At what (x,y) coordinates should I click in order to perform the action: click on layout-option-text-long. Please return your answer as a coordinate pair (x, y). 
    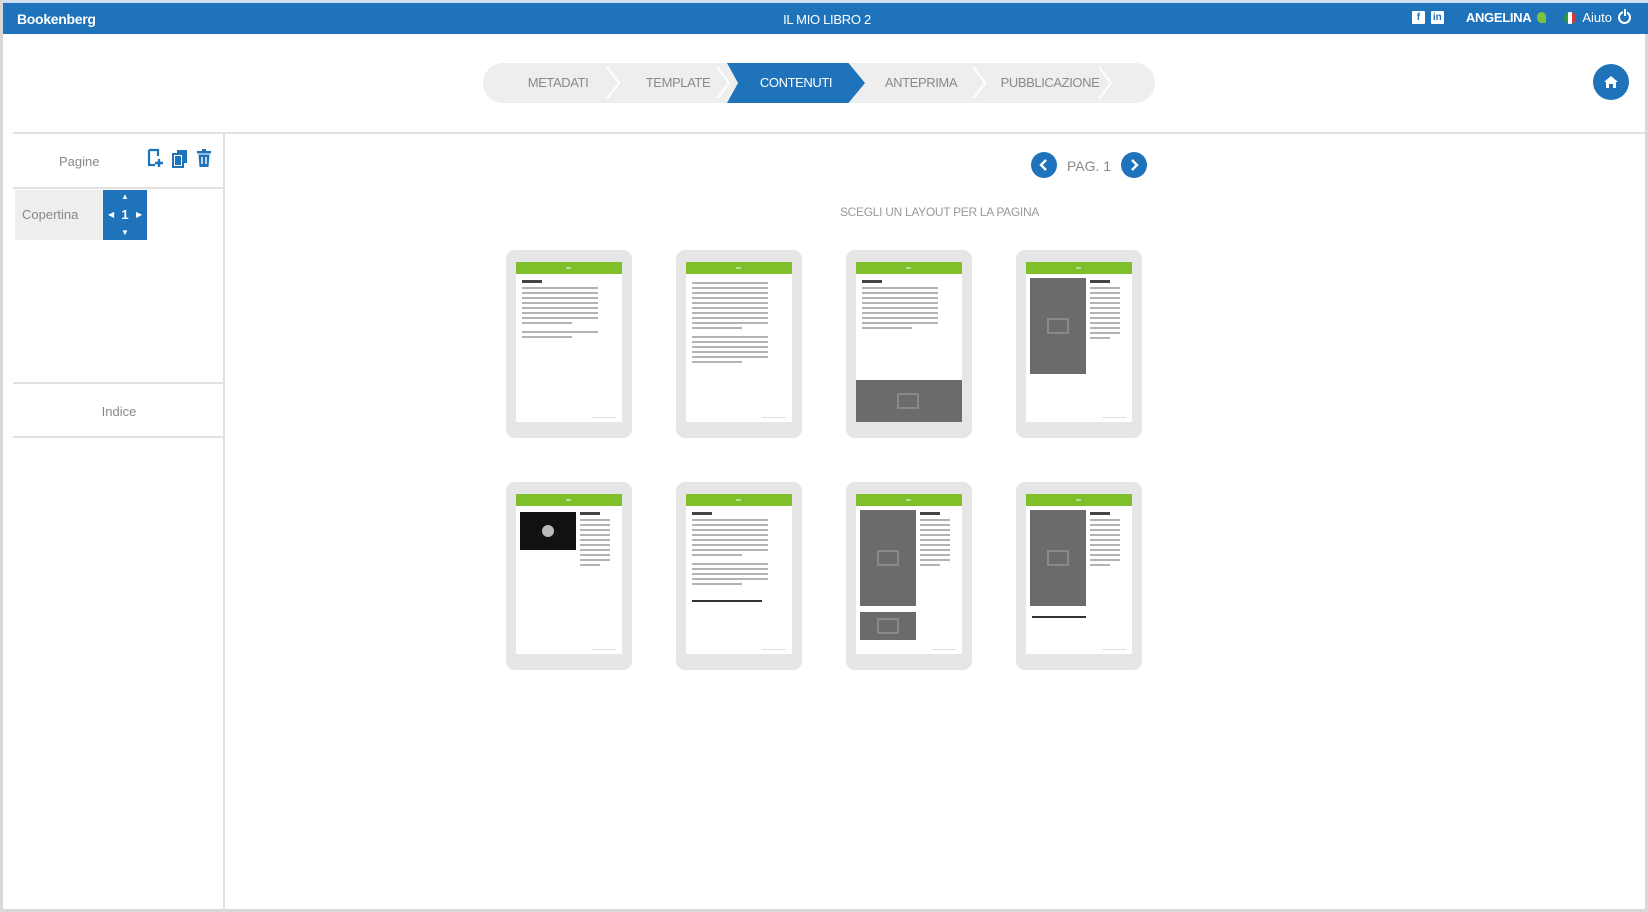
    Looking at the image, I should click on (739, 344).